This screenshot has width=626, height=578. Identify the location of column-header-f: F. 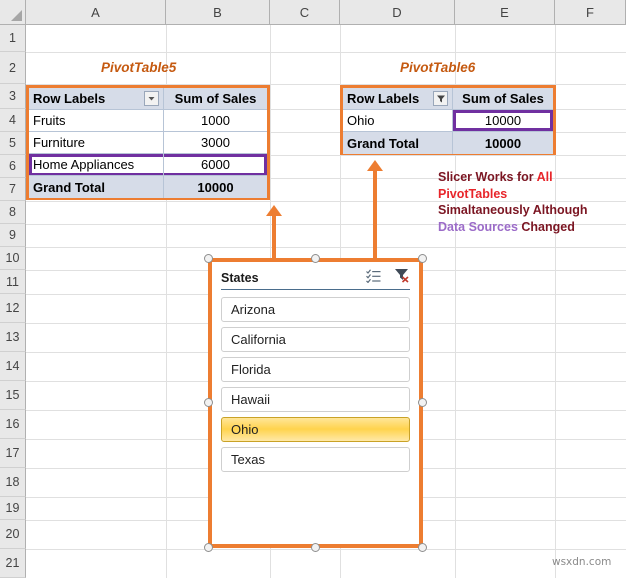
(590, 12).